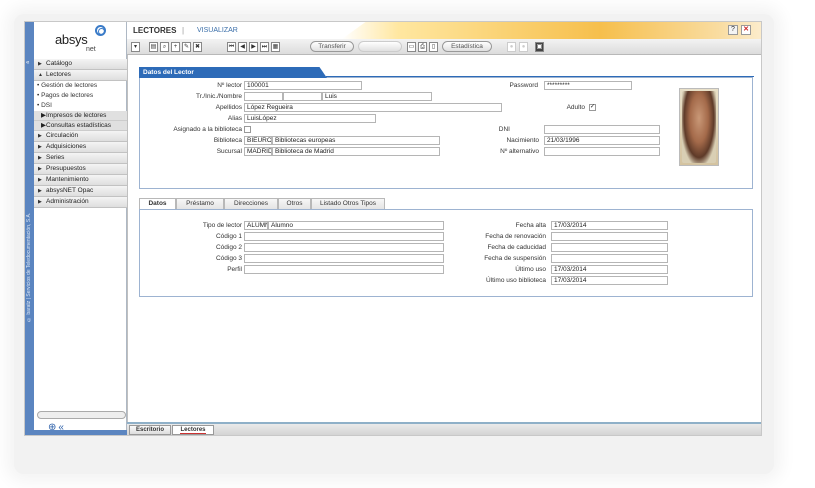  I want to click on add-icon: +, so click(175, 47).